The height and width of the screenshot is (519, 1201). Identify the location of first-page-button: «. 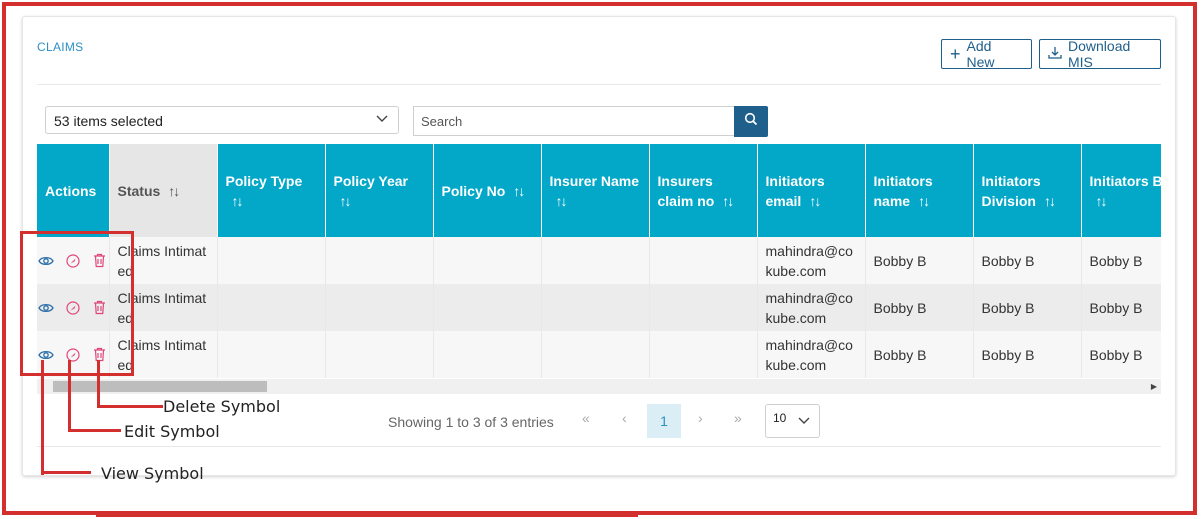
(586, 418).